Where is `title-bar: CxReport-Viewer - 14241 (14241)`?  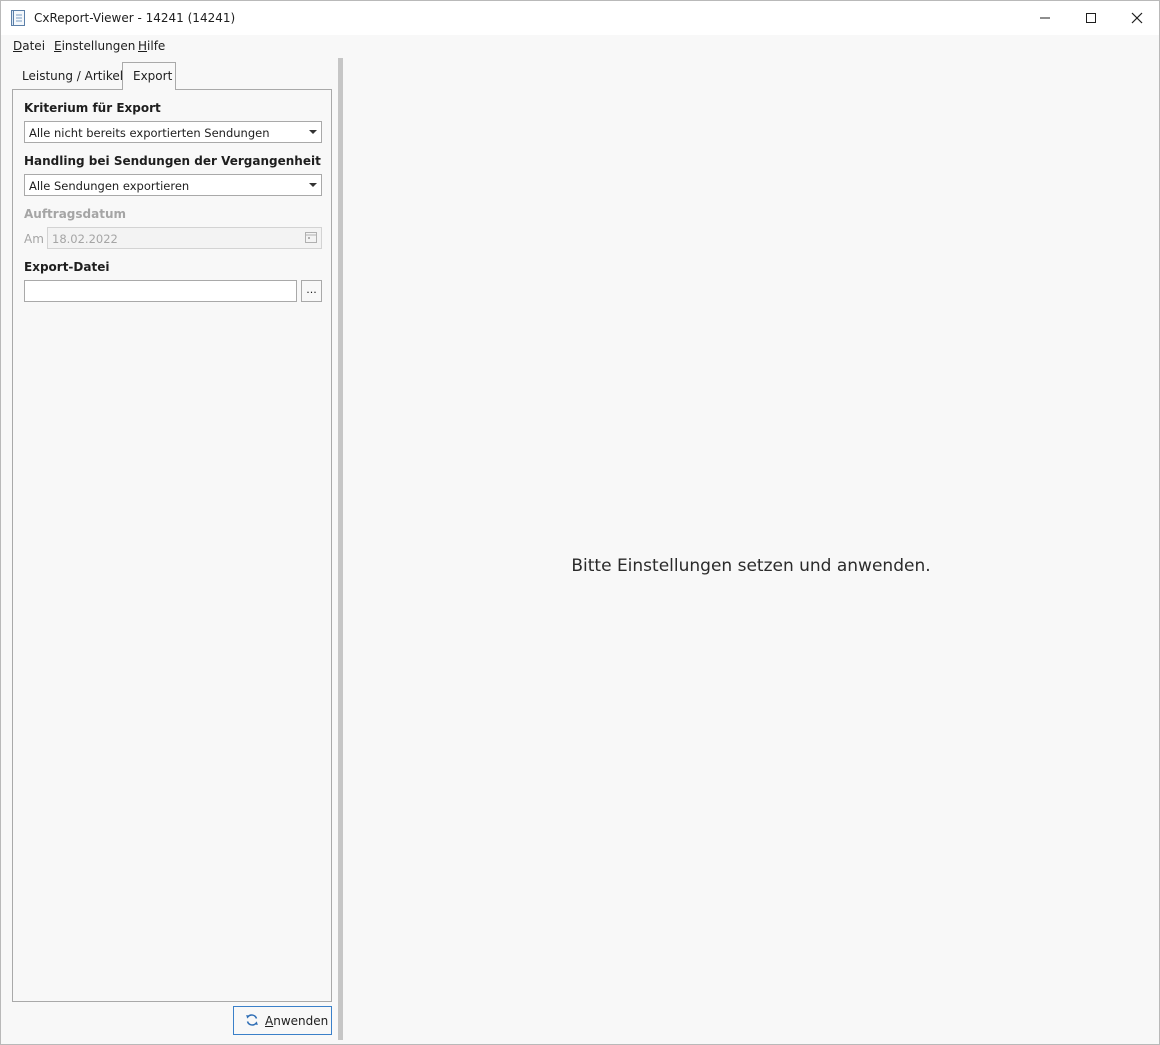
title-bar: CxReport-Viewer - 14241 (14241) is located at coordinates (580, 18).